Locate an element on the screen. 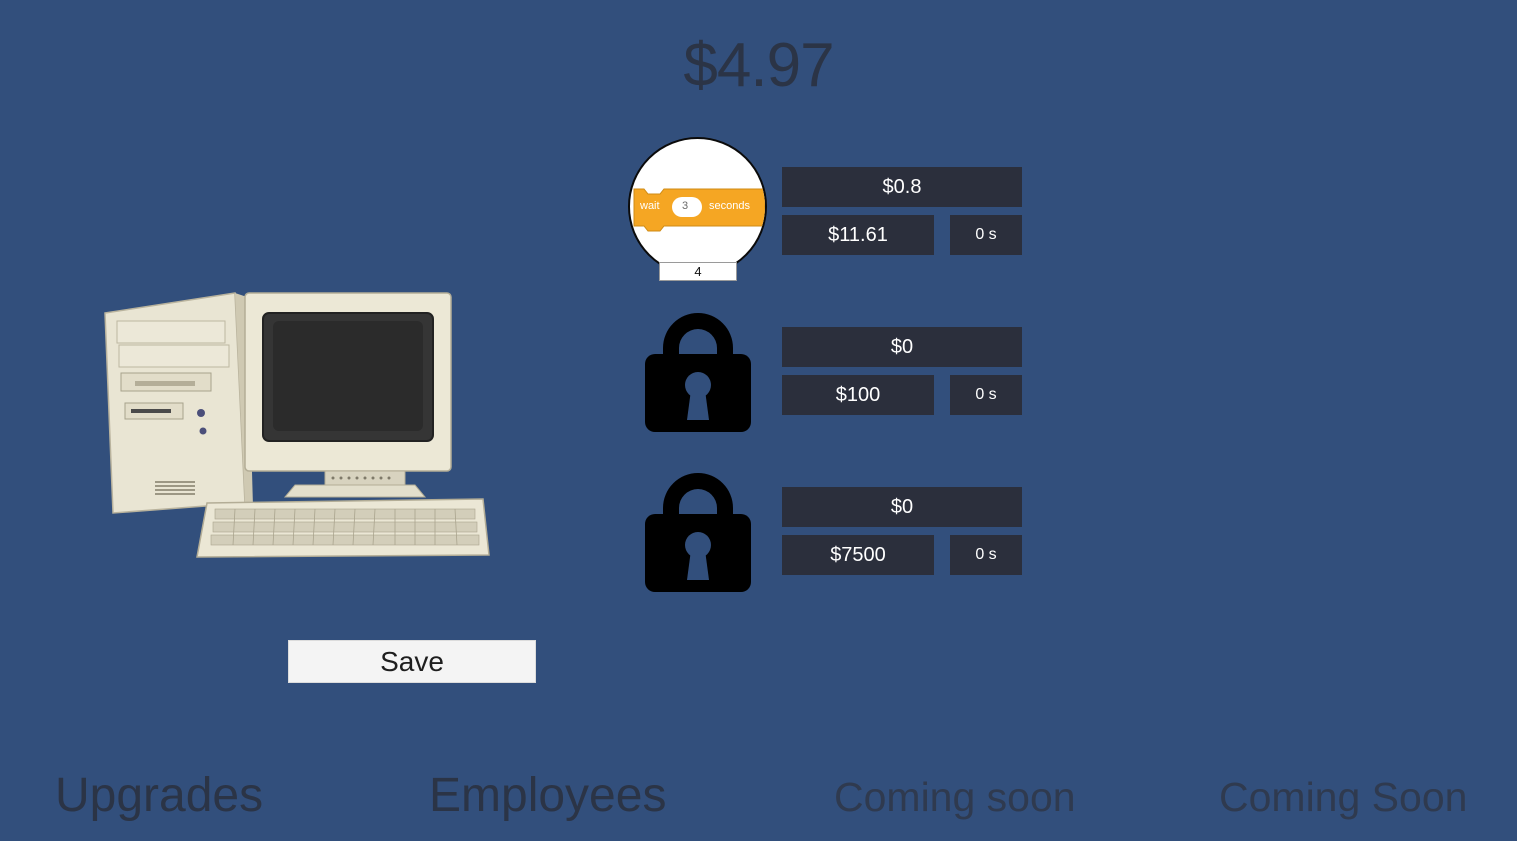 The height and width of the screenshot is (841, 1517). item-2-rate: $0 is located at coordinates (902, 347).